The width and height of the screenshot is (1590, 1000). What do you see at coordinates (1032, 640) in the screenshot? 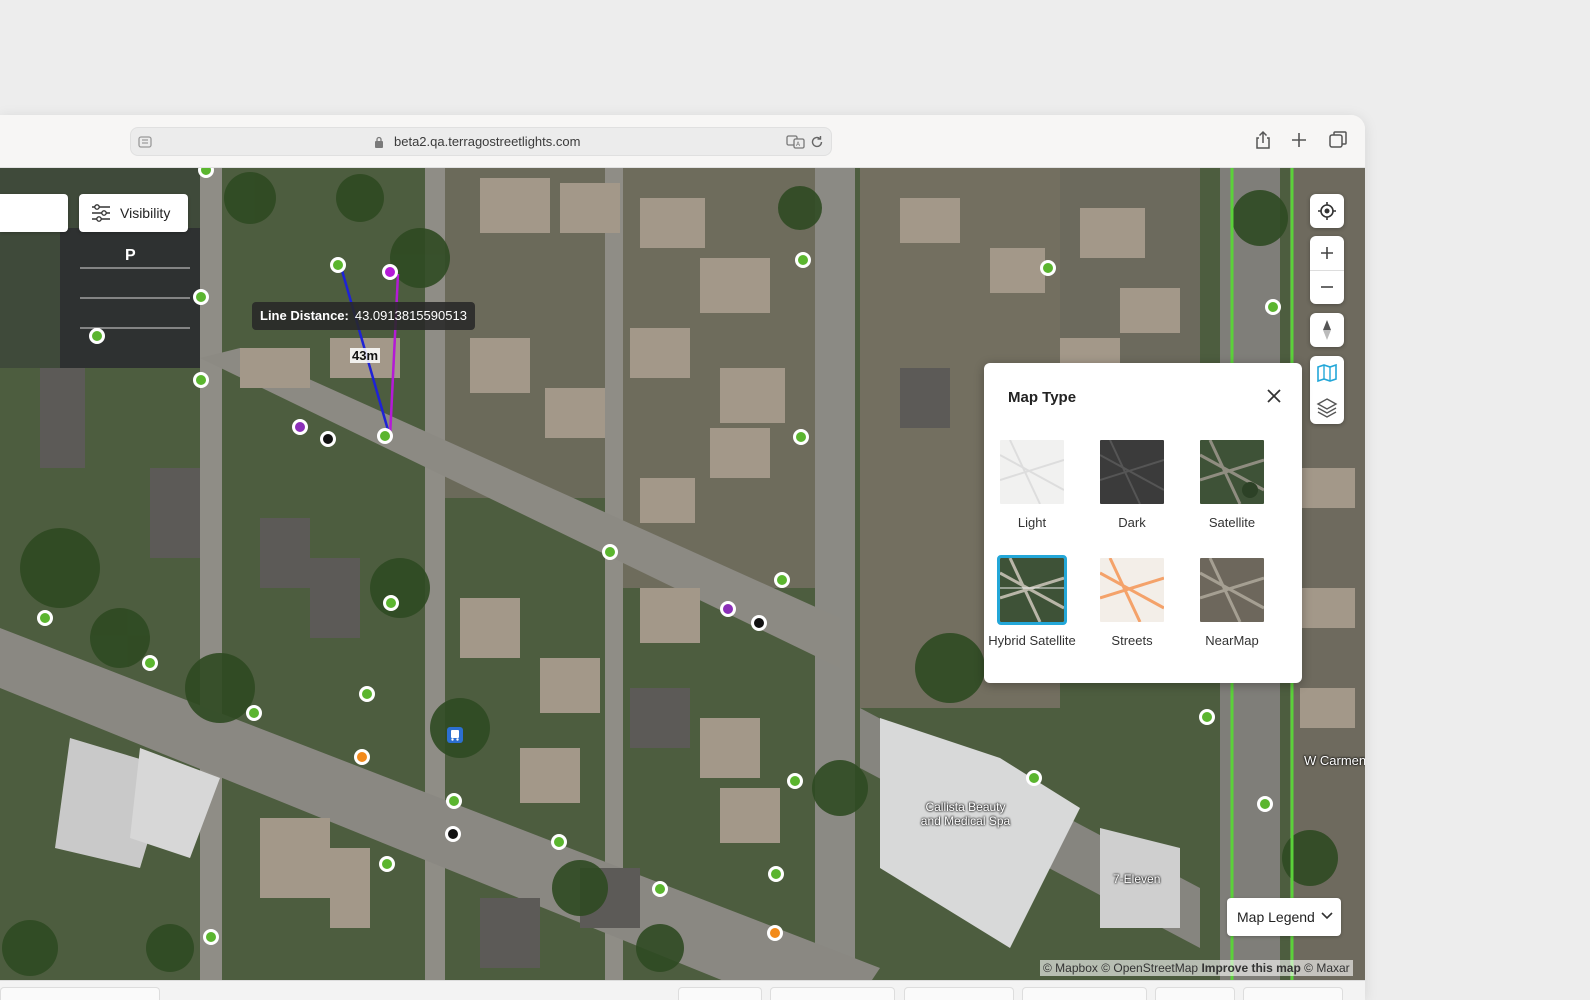
I see `map-type-label: Hybrid Satellite` at bounding box center [1032, 640].